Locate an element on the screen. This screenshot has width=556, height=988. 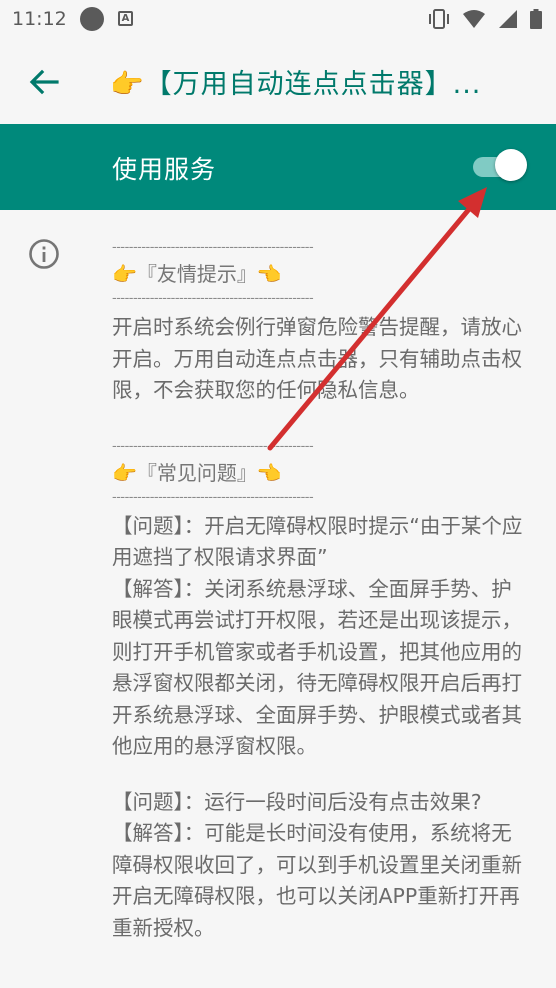
status-time: 11:12 is located at coordinates (39, 19).